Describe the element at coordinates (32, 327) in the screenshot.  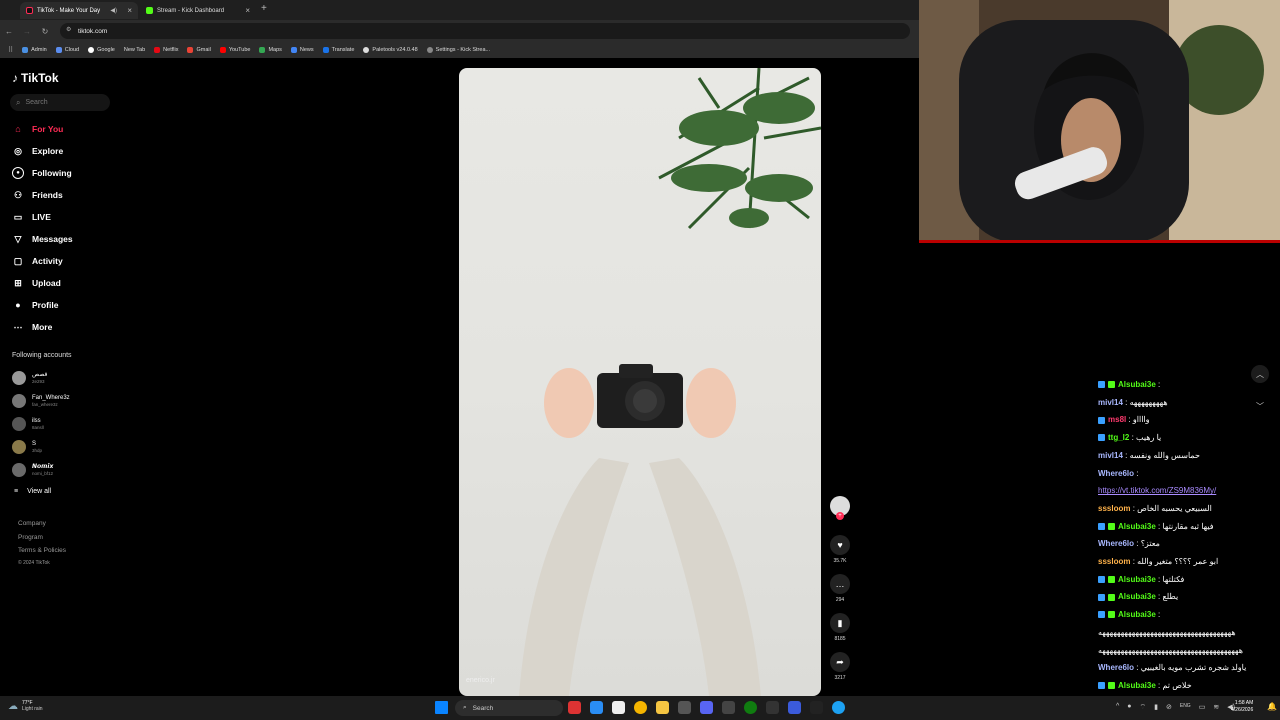
I see `nav-more: ⋯ More` at that location.